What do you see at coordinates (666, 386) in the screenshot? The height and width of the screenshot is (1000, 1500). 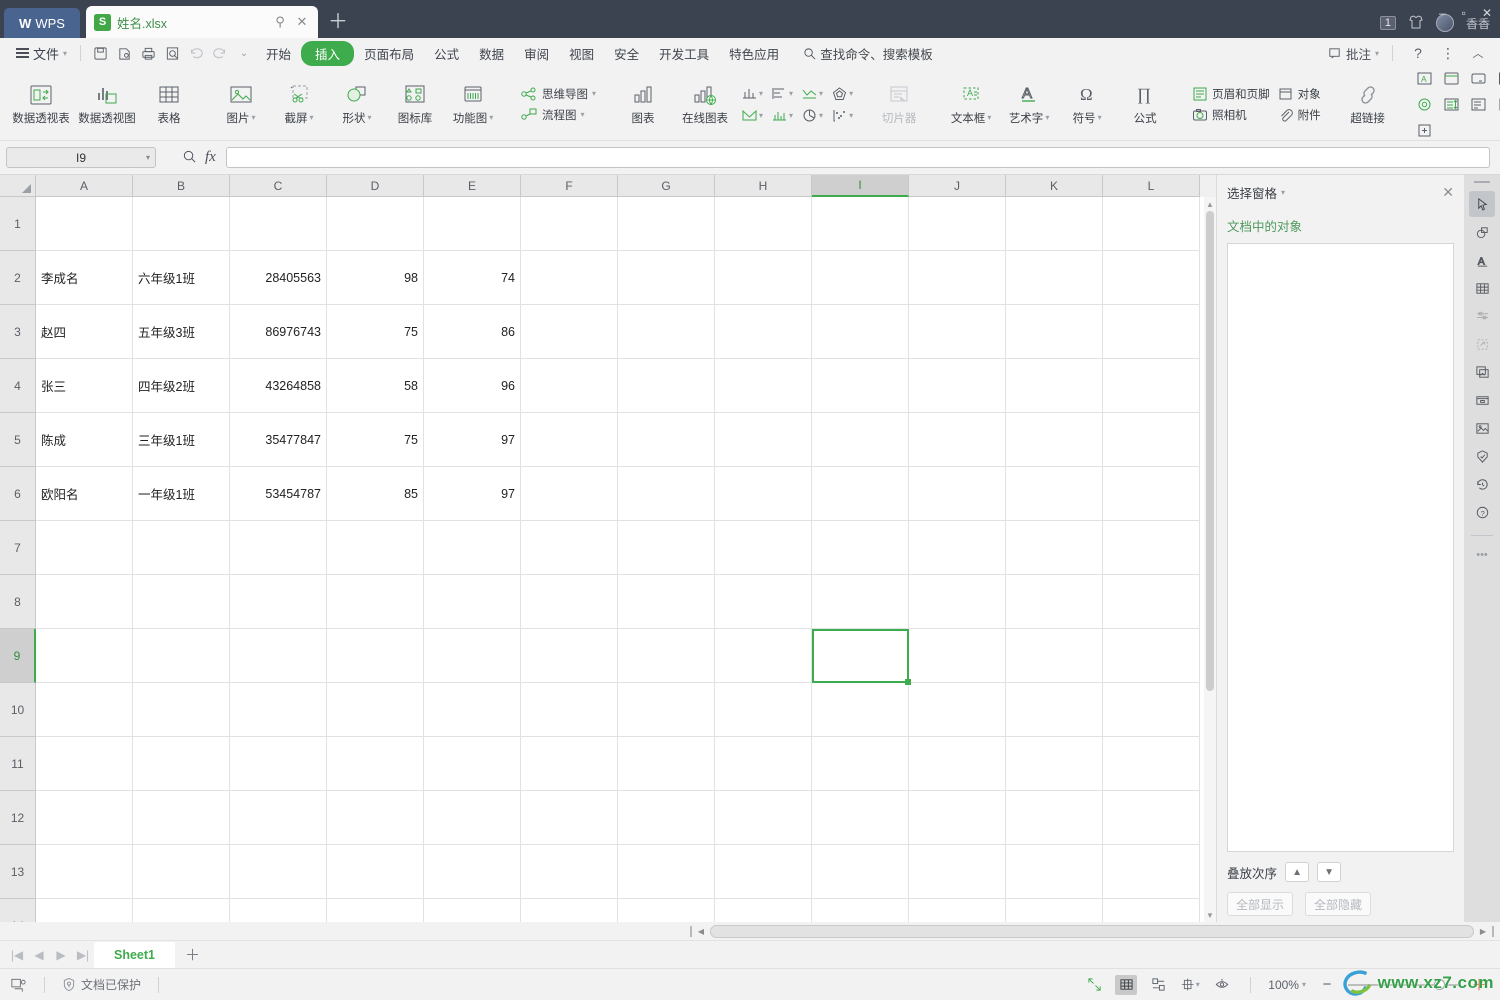 I see `cell-G4` at bounding box center [666, 386].